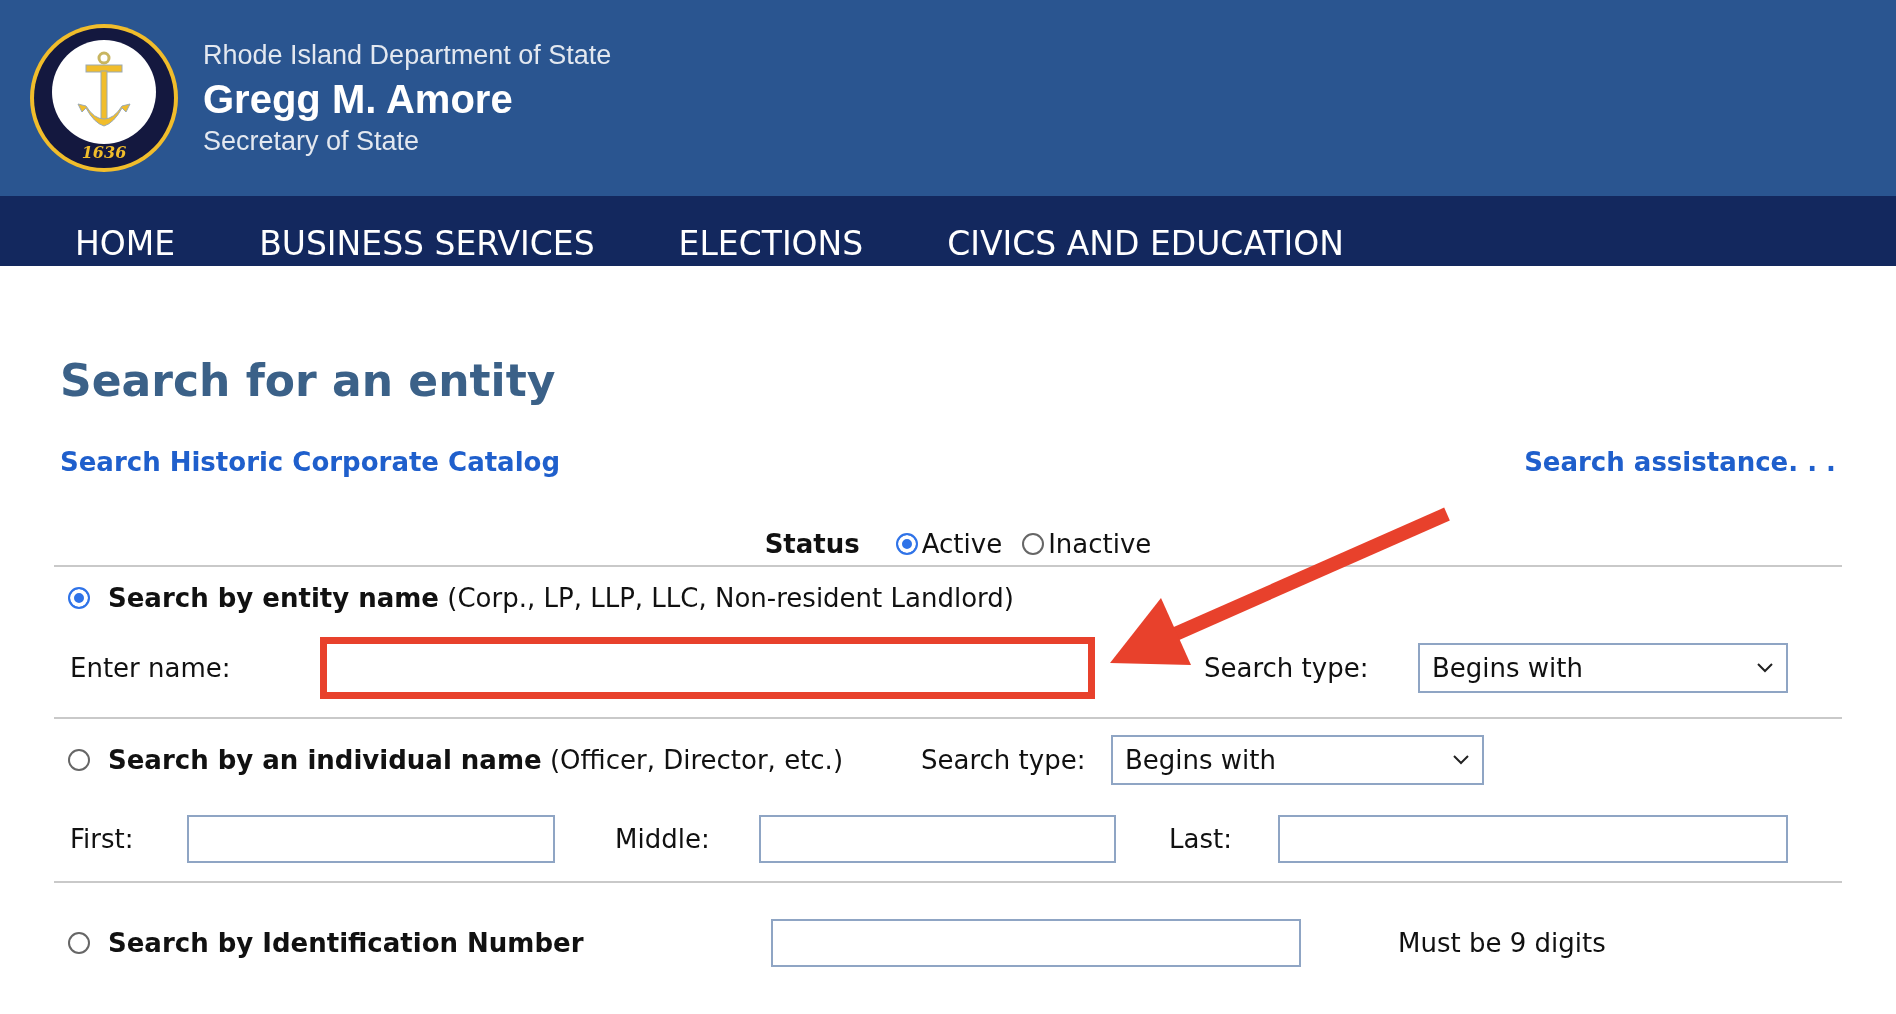 This screenshot has width=1896, height=1014. What do you see at coordinates (771, 244) in the screenshot?
I see `nav-link: ELECTIONS` at bounding box center [771, 244].